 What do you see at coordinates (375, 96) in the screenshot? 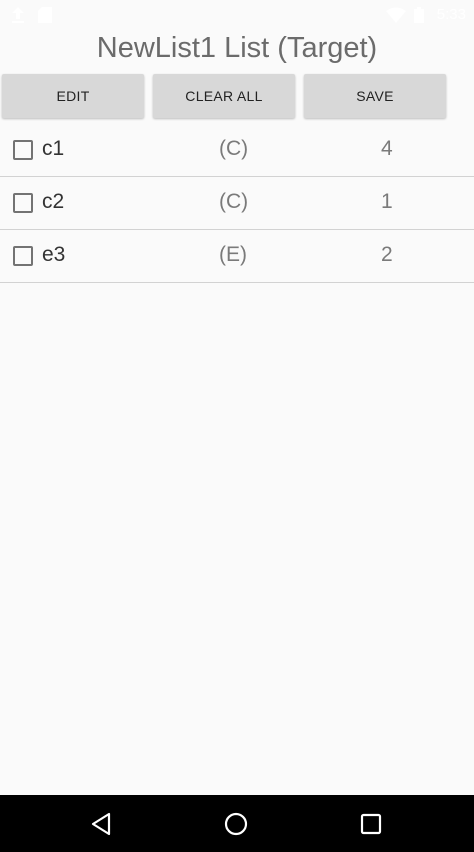
I see `save-button: SAVE` at bounding box center [375, 96].